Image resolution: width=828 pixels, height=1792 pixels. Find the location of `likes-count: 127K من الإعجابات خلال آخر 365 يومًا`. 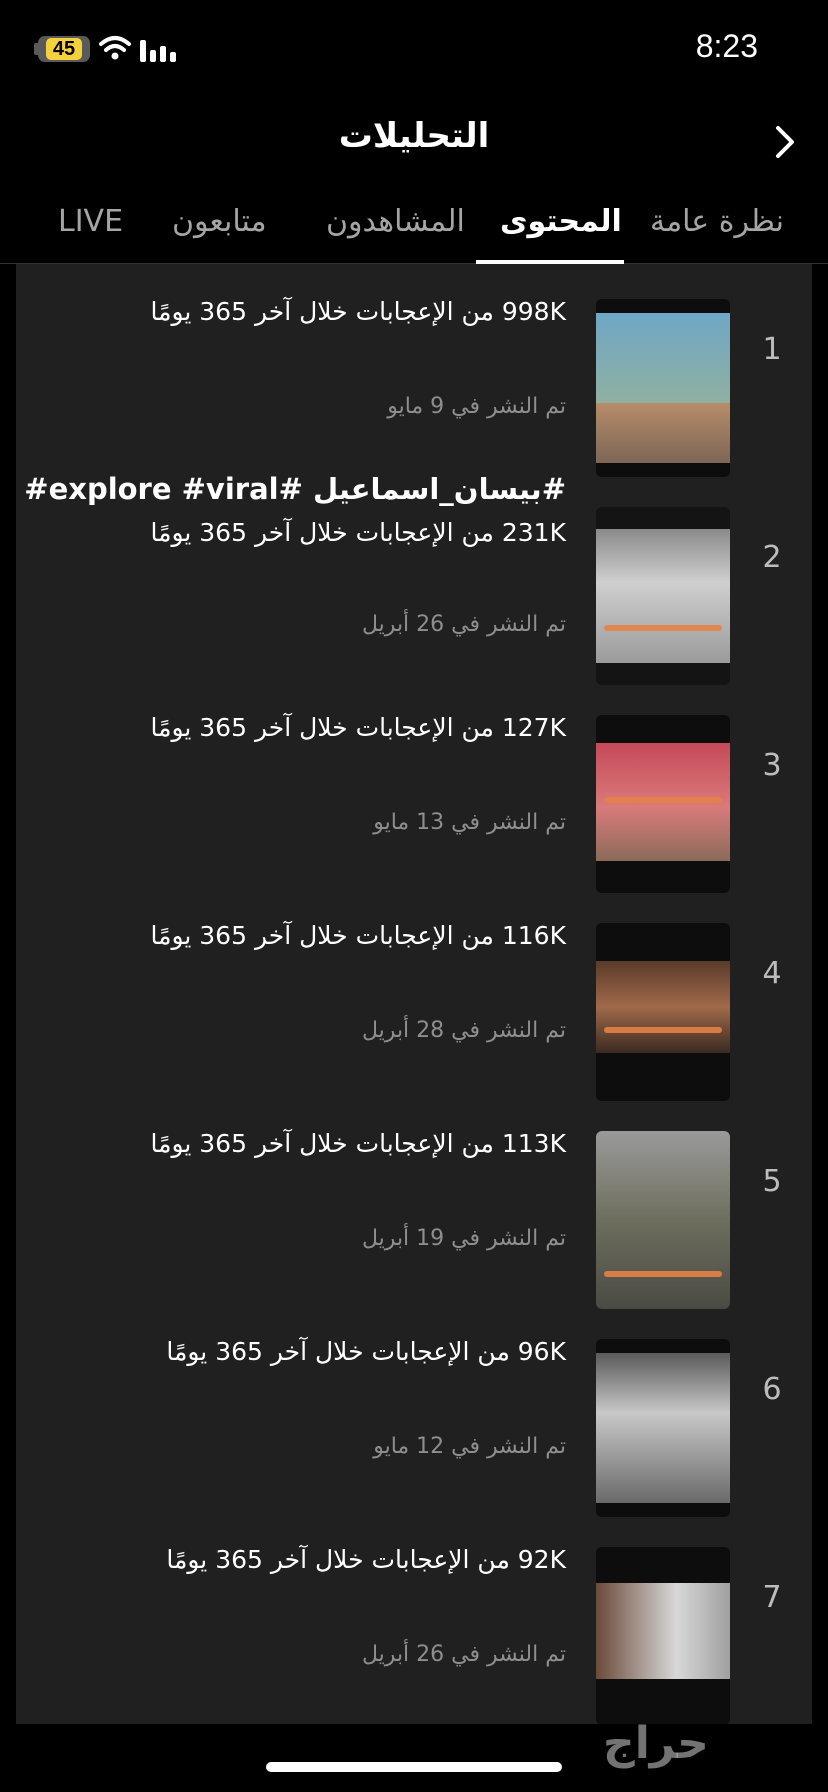

likes-count: 127K من الإعجابات خلال آخر 365 يومًا is located at coordinates (358, 727).